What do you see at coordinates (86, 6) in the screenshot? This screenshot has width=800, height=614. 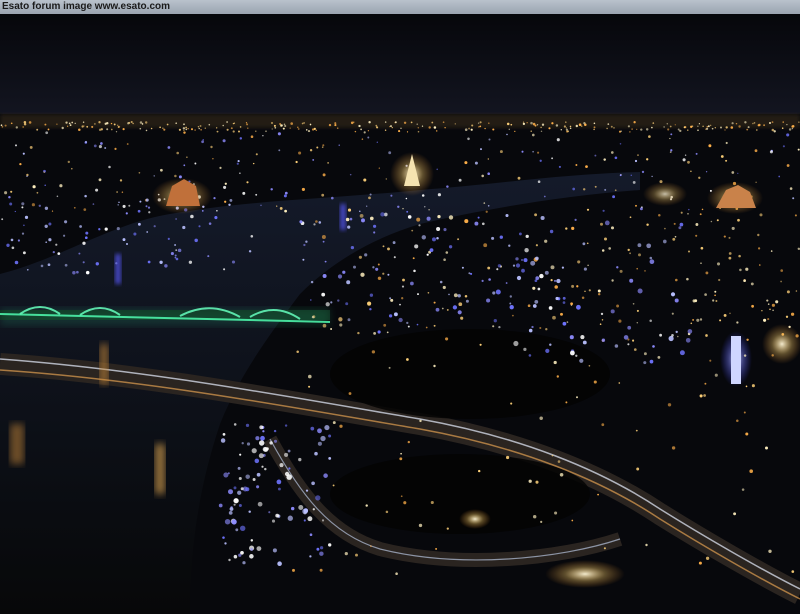 I see `caption-text: Esato forum image www.esato.com` at bounding box center [86, 6].